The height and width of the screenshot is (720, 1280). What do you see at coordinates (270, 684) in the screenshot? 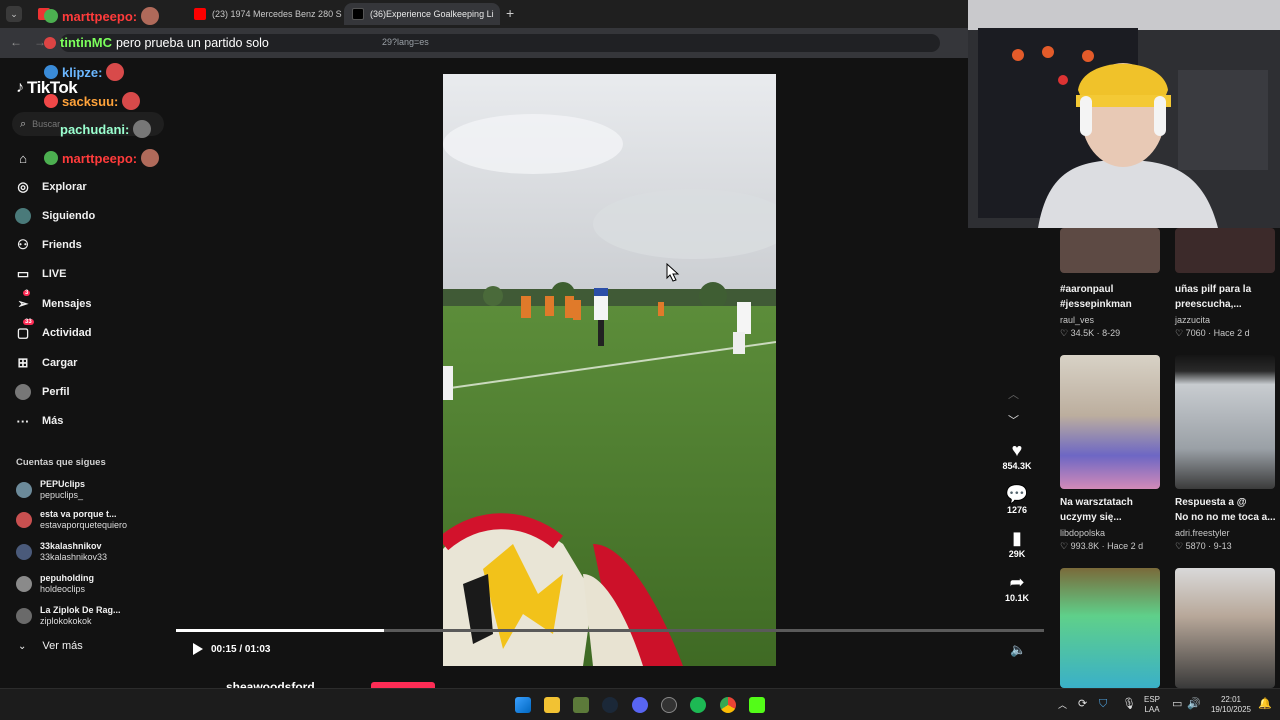
I see `author-name: sheawoodsford` at bounding box center [270, 684].